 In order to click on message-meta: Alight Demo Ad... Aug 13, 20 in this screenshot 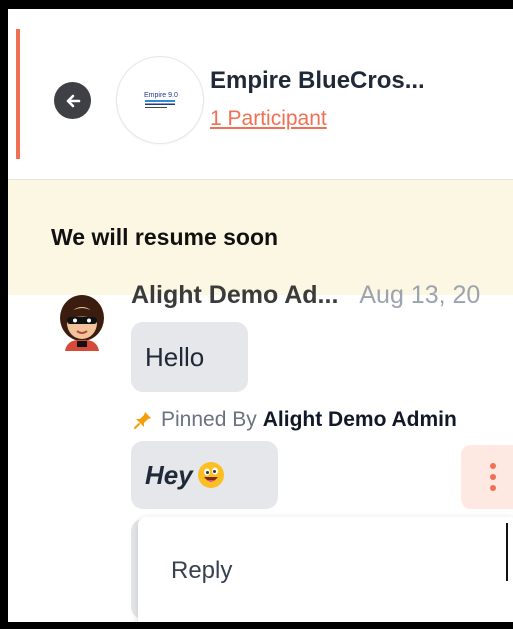, I will do `click(305, 296)`.